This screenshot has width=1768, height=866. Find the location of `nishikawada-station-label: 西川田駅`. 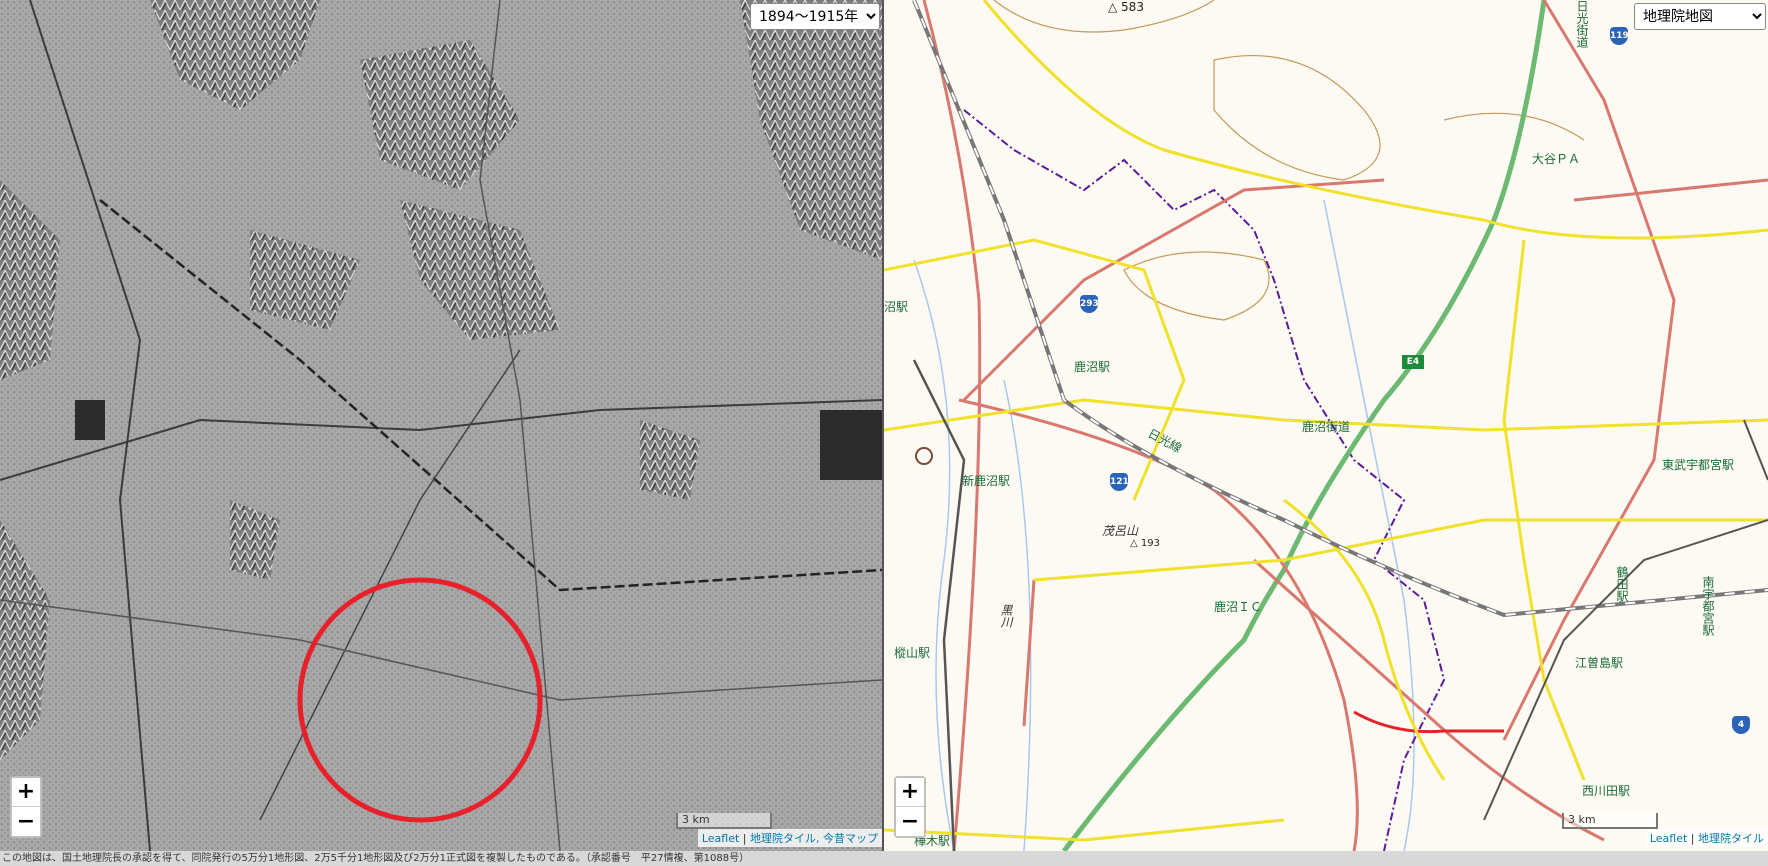

nishikawada-station-label: 西川田駅 is located at coordinates (1606, 791).